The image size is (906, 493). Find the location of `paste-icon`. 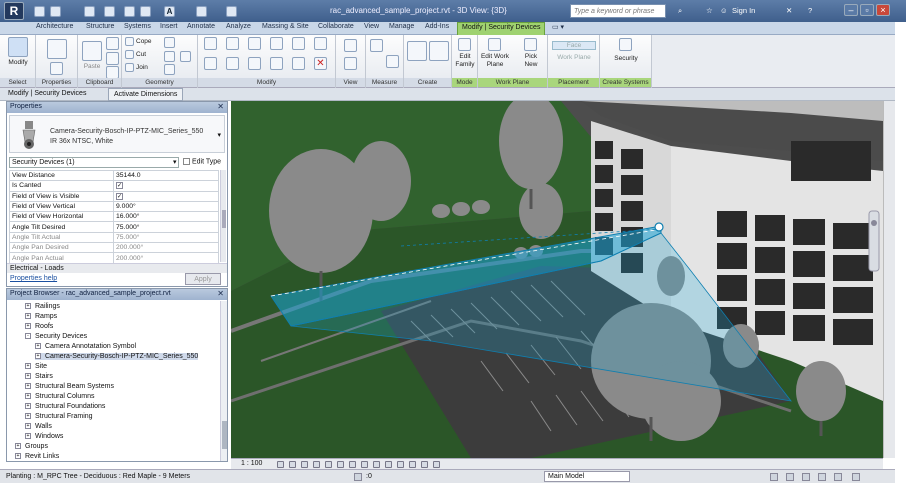

paste-icon is located at coordinates (92, 51).